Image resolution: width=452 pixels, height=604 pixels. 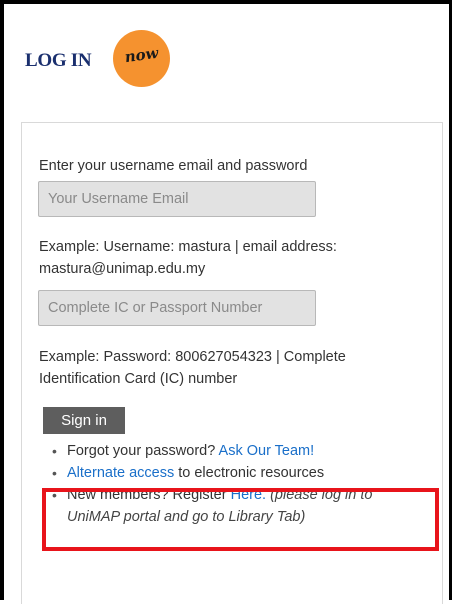 I want to click on register-note-line2: UniMAP portal and go to Library Tab), so click(x=186, y=517).